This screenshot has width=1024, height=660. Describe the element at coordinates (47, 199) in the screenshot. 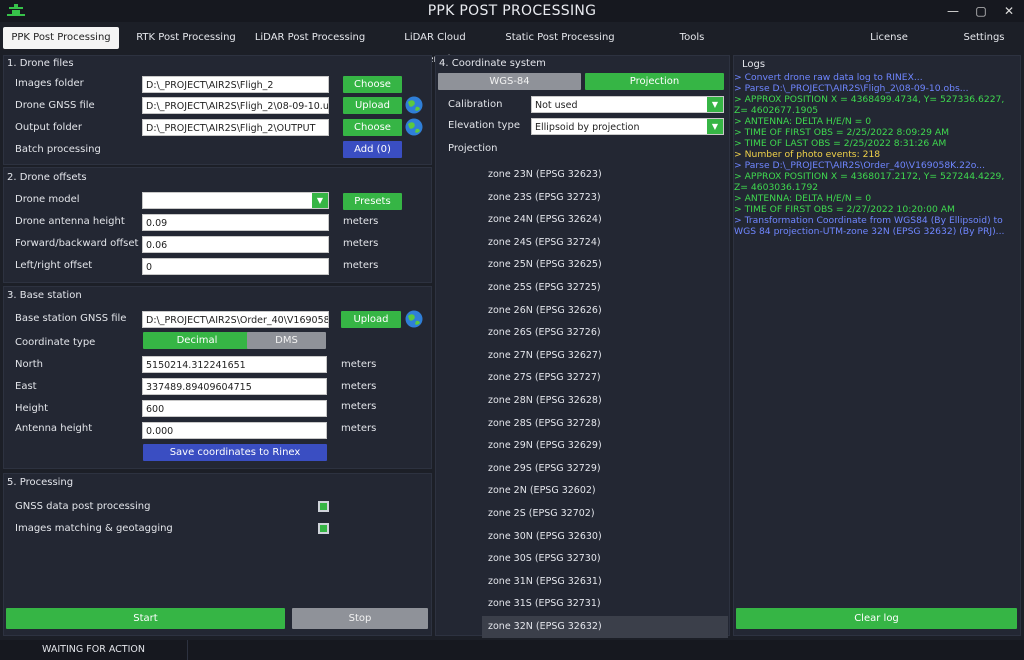

I see `drone-model-label: Drone model` at that location.